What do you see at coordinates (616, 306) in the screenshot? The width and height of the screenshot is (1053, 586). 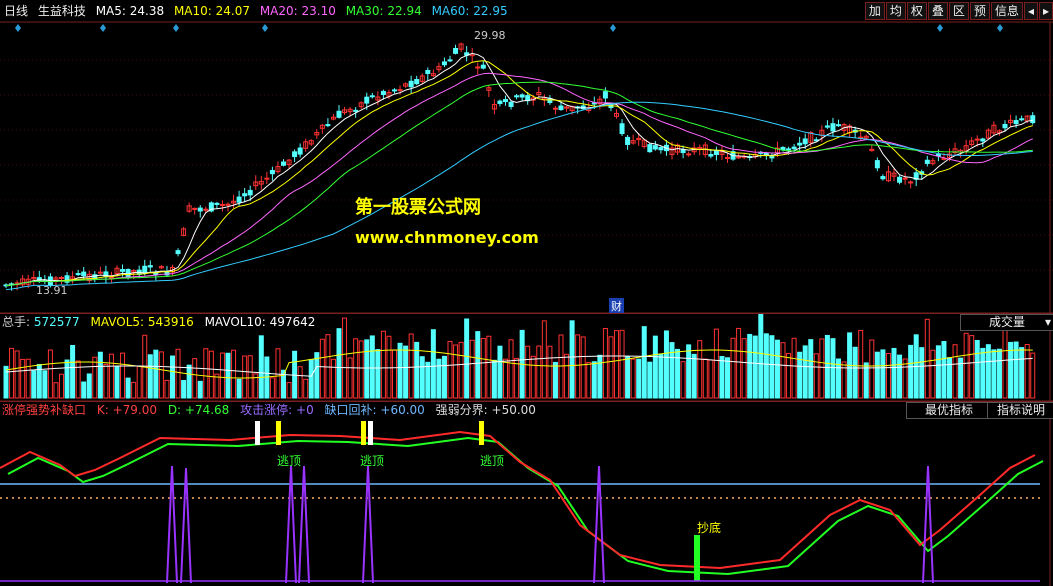 I see `finance-marker: 财` at bounding box center [616, 306].